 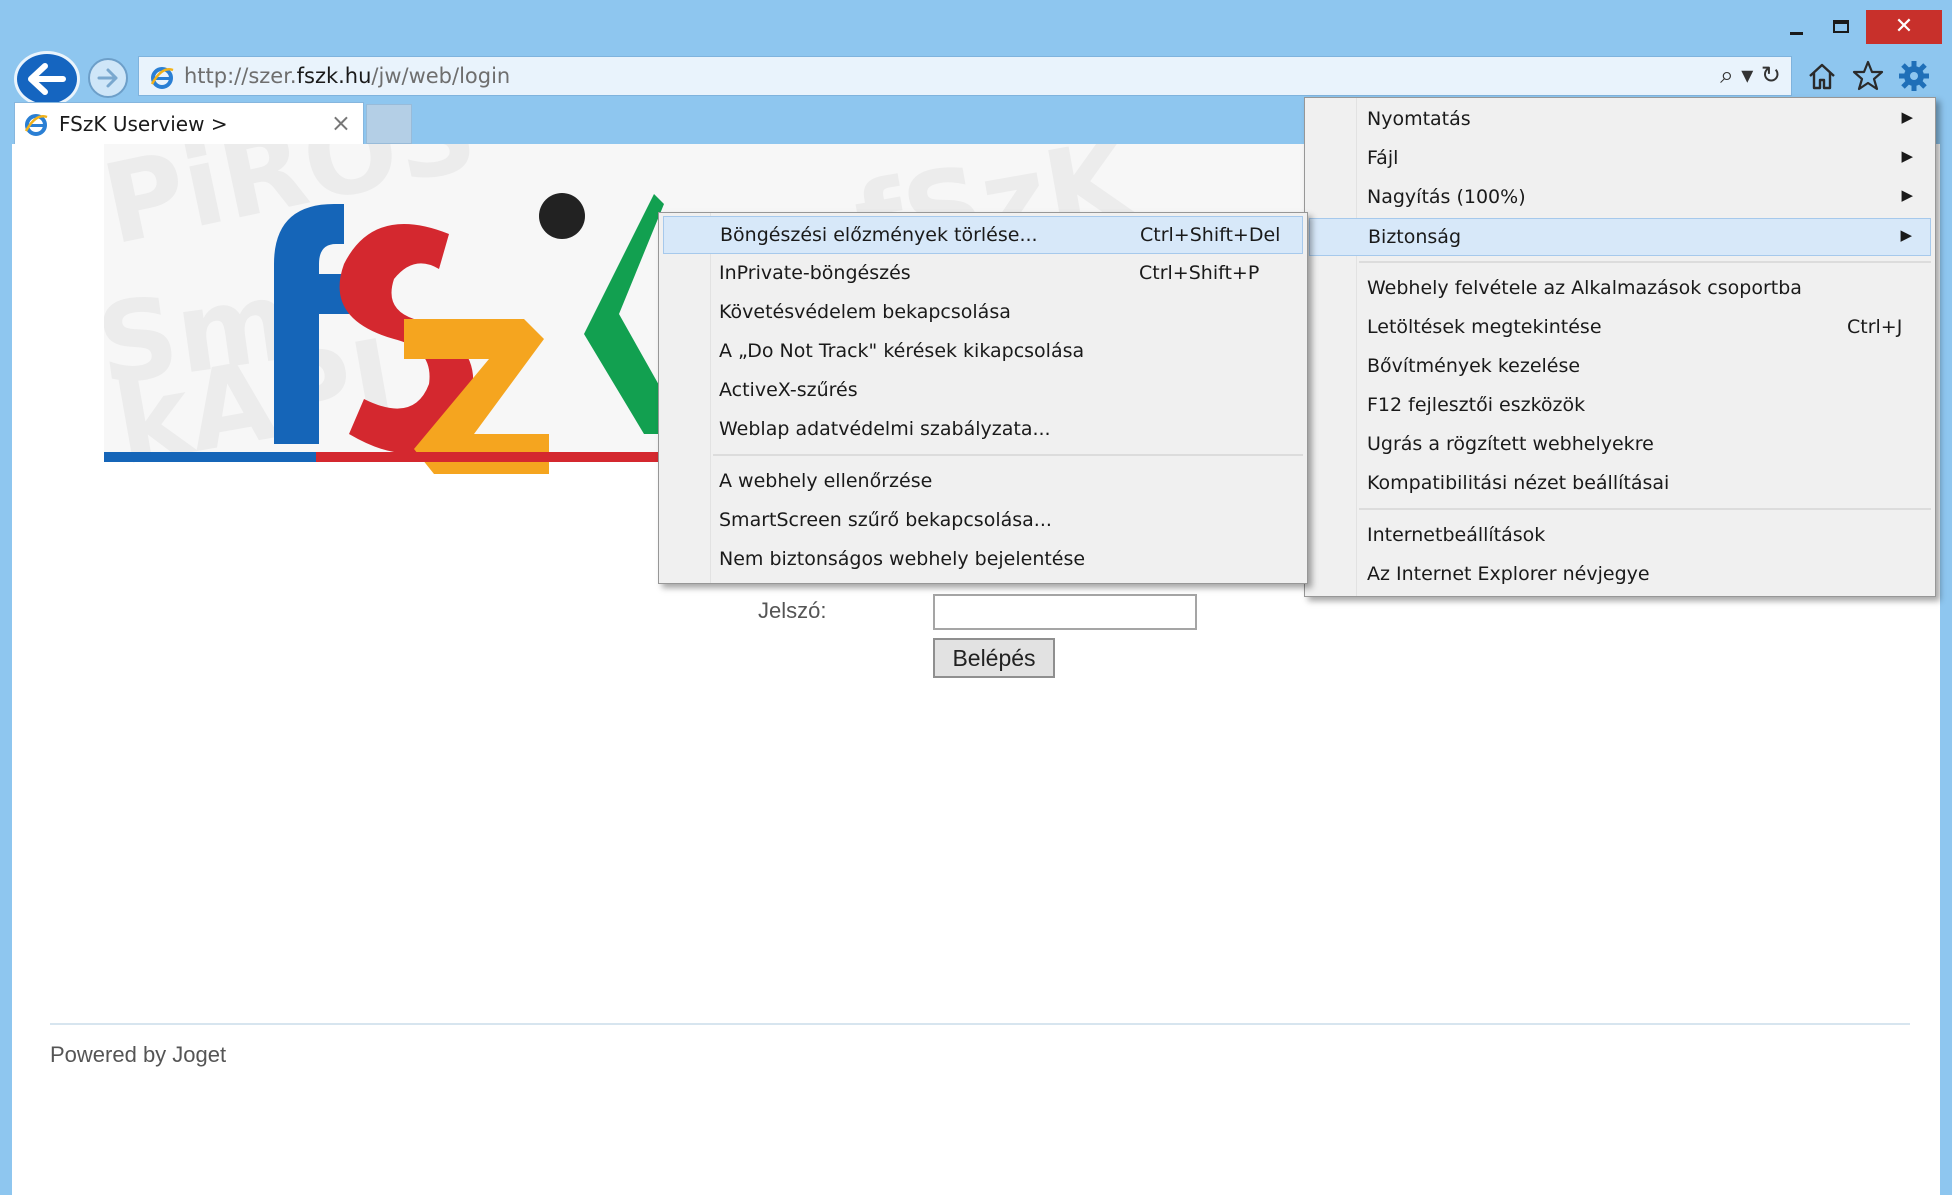 I want to click on tab-title: FSzK Userview >, so click(x=143, y=124).